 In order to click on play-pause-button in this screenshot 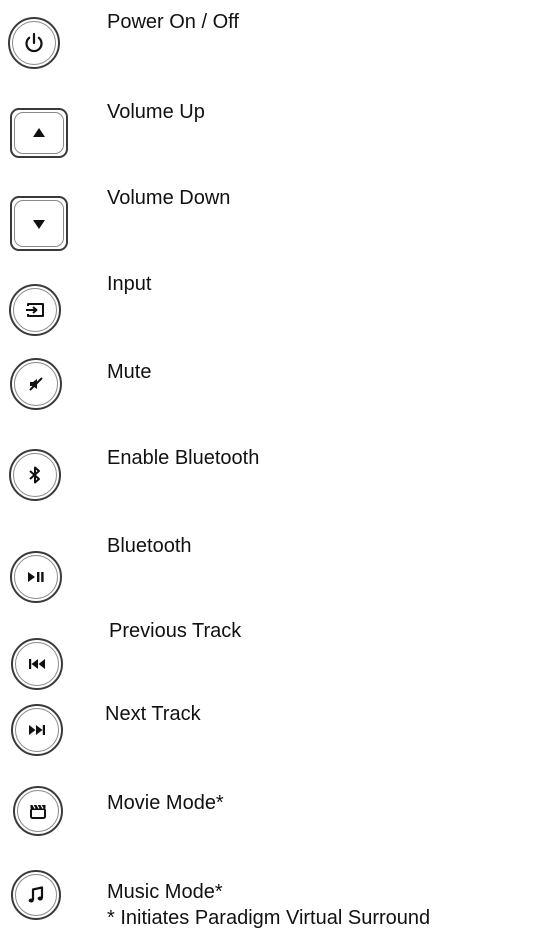, I will do `click(36, 577)`.